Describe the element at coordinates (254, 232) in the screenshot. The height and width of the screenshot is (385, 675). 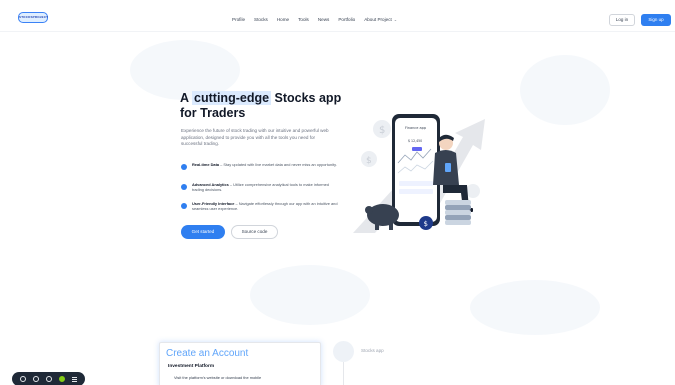
I see `source-code-button: Source code` at that location.